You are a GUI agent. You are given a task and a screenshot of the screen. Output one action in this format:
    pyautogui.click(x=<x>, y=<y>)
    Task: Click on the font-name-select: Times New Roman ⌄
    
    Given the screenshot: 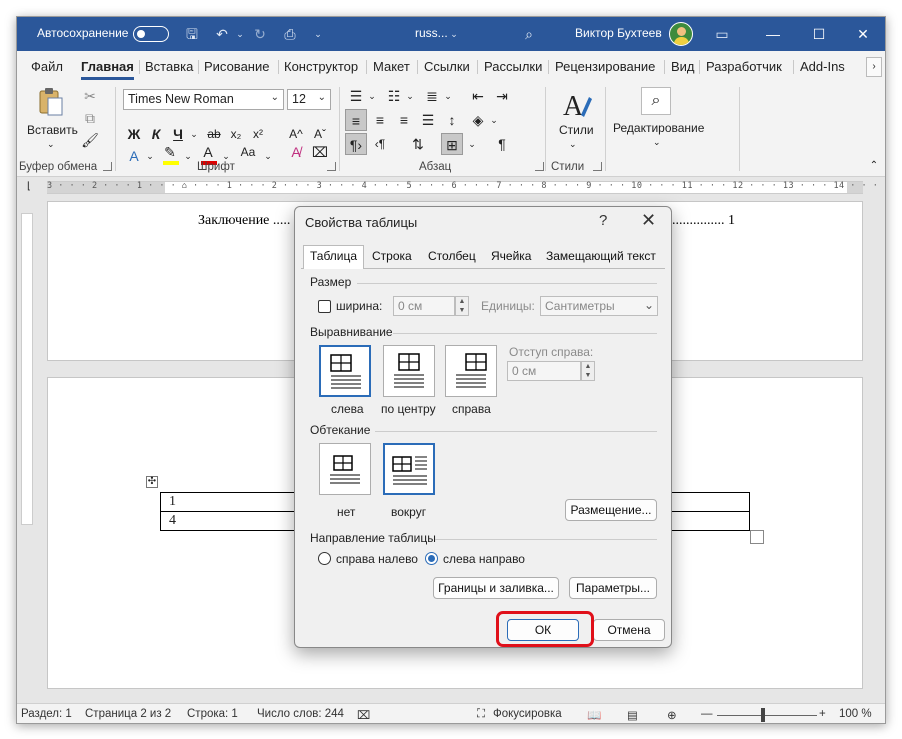 What is the action you would take?
    pyautogui.click(x=203, y=99)
    